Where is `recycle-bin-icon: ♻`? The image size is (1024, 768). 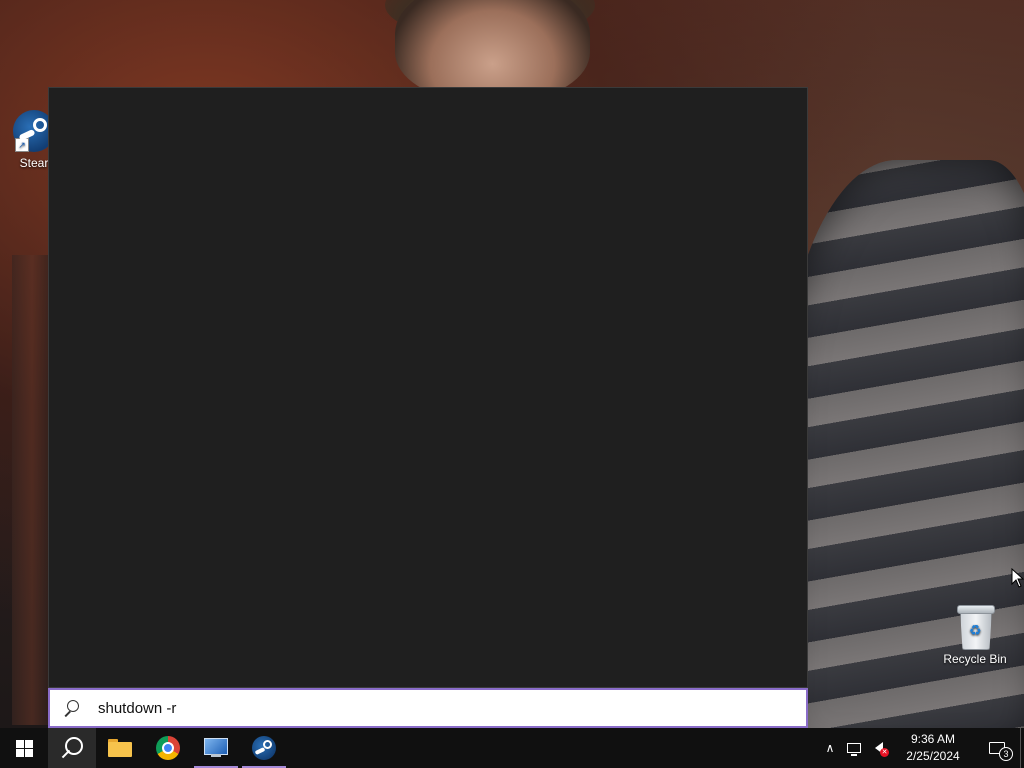 recycle-bin-icon: ♻ is located at coordinates (975, 627).